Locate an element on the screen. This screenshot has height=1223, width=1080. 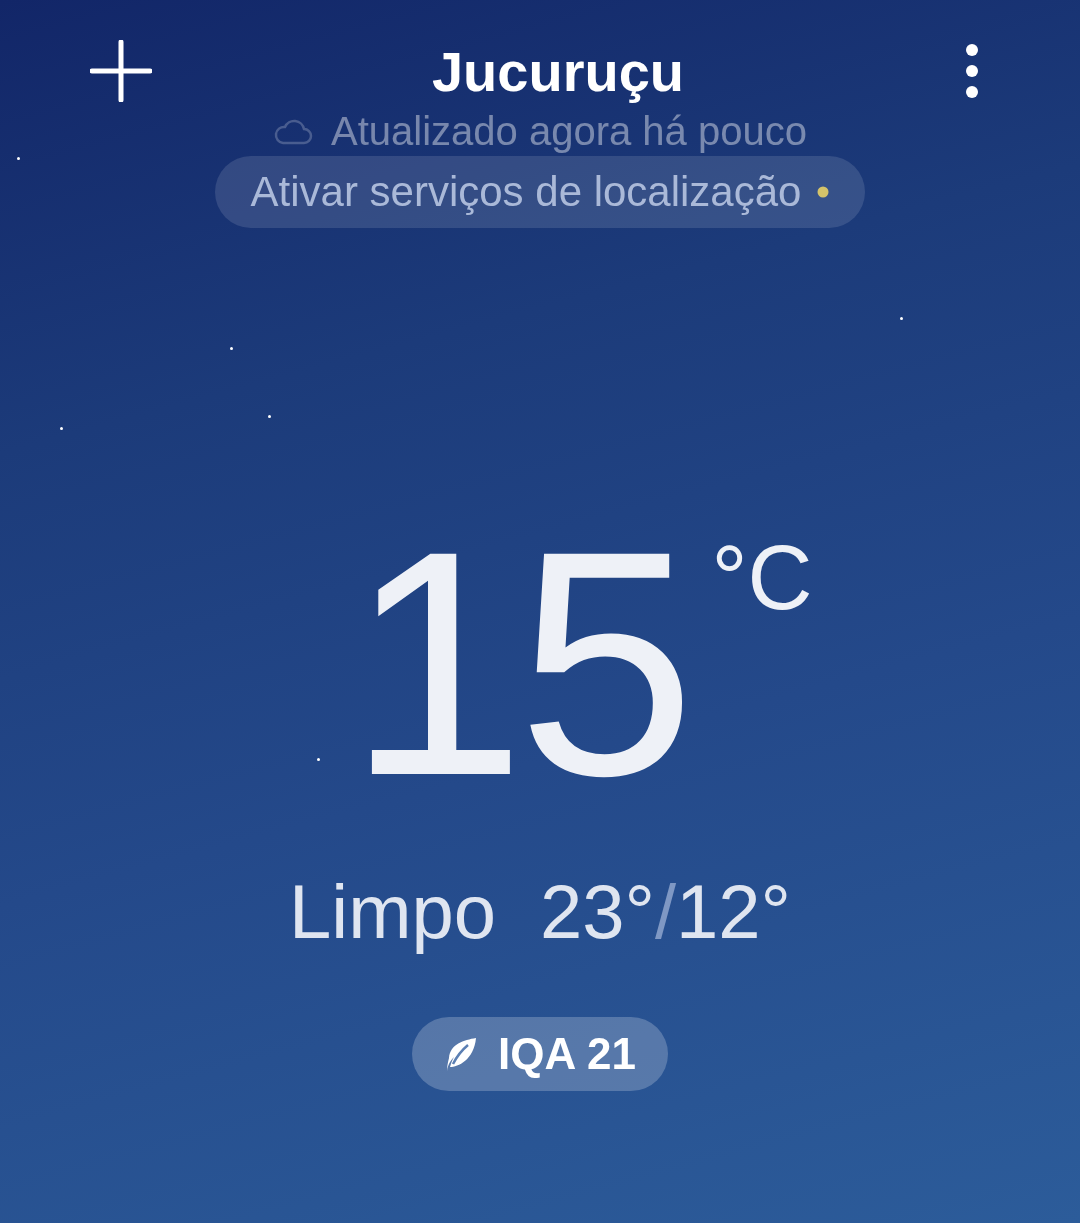
leaf-icon is located at coordinates (461, 1054).